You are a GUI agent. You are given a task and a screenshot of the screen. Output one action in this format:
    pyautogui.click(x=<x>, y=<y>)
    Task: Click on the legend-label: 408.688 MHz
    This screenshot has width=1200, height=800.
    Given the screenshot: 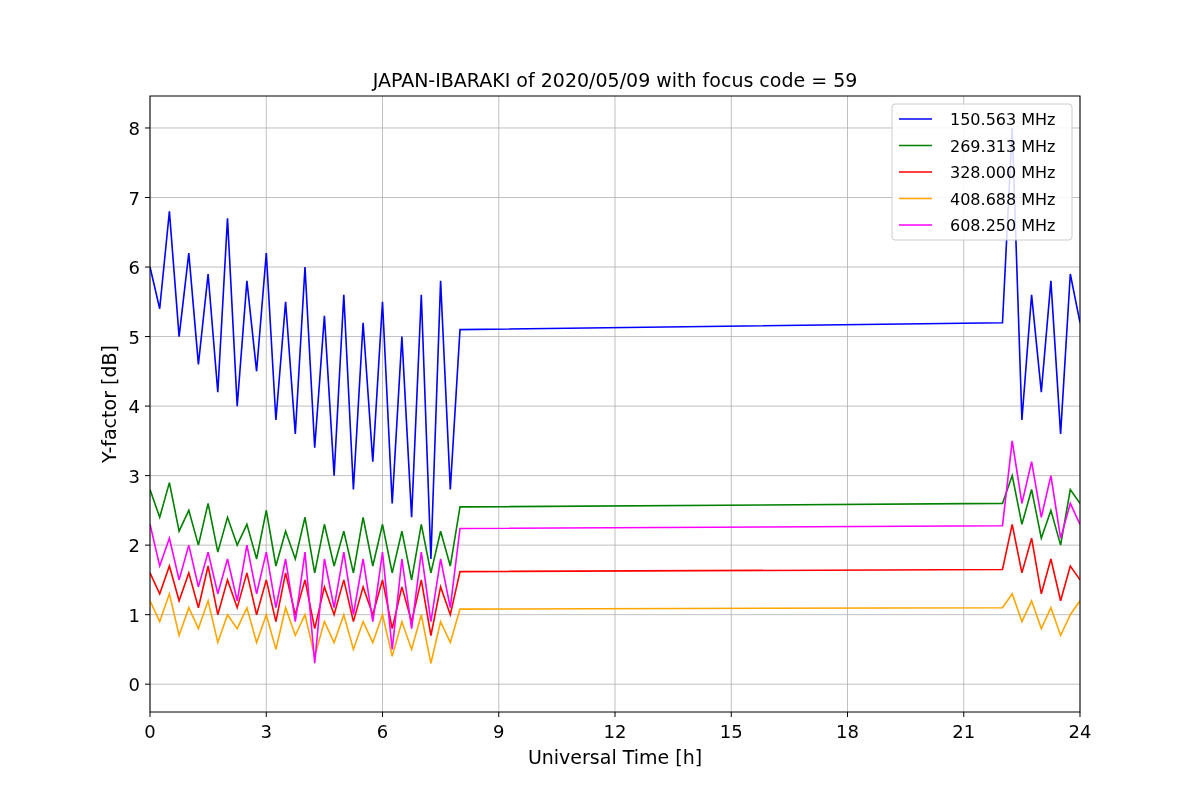 What is the action you would take?
    pyautogui.click(x=1003, y=199)
    